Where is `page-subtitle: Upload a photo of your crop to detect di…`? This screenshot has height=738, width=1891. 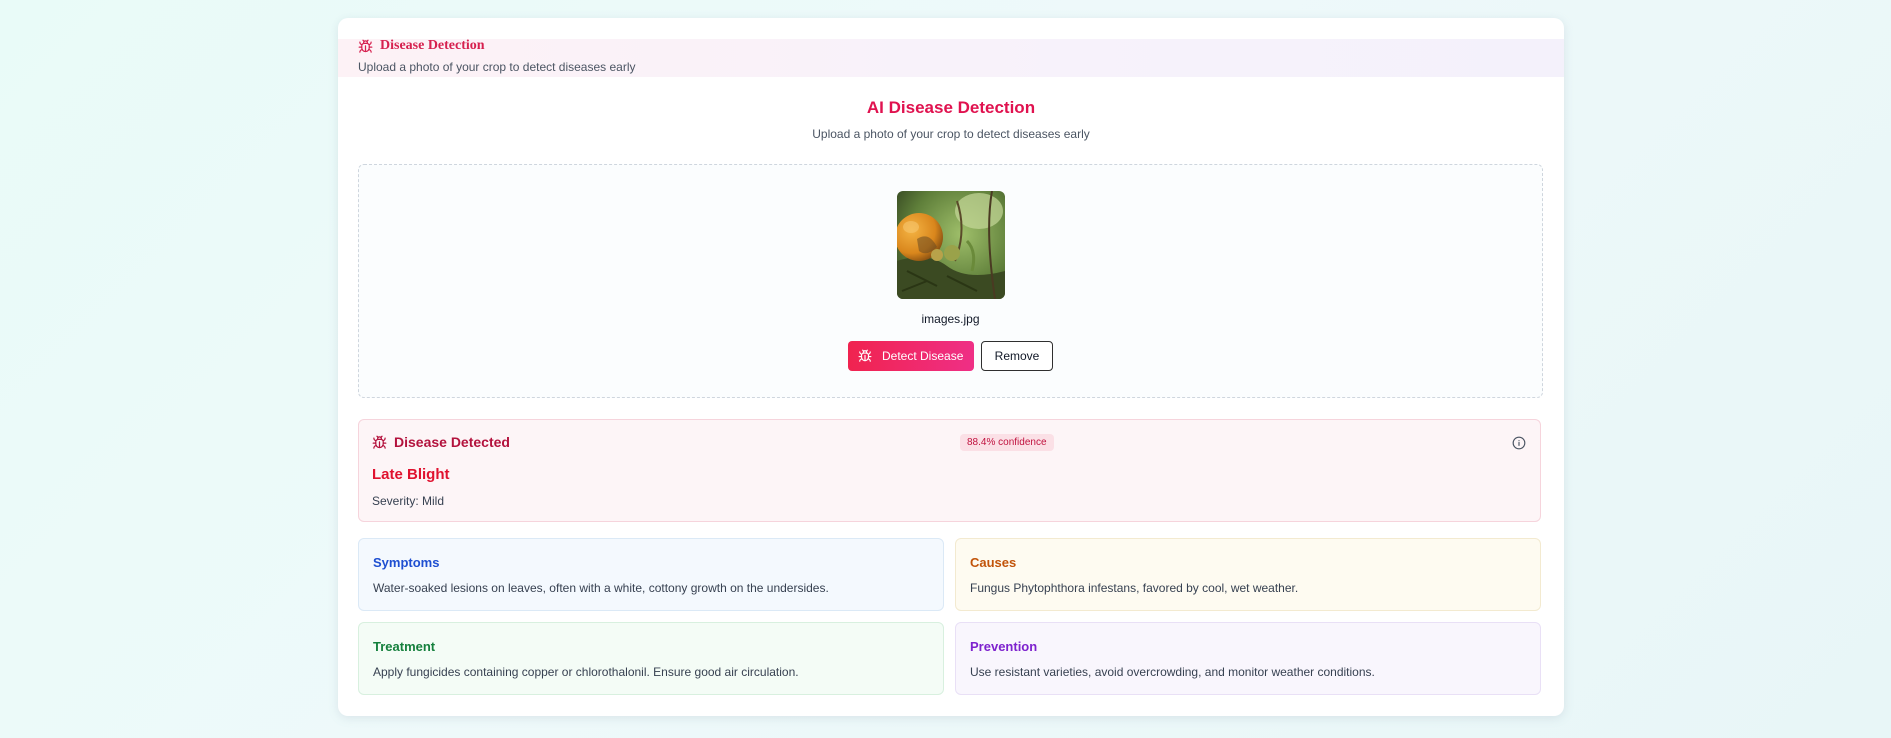
page-subtitle: Upload a photo of your crop to detect di… is located at coordinates (951, 134).